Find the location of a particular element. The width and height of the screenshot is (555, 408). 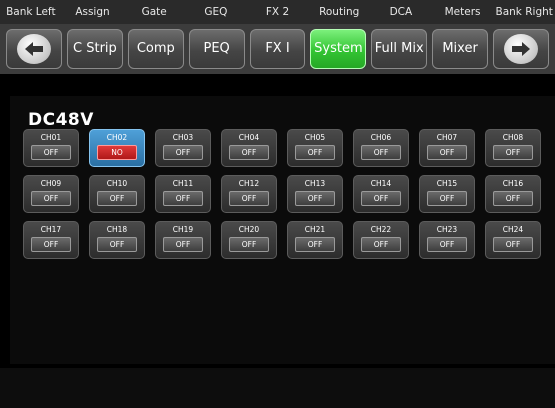

channel-tile-ch10: CH10 OFF is located at coordinates (117, 194).